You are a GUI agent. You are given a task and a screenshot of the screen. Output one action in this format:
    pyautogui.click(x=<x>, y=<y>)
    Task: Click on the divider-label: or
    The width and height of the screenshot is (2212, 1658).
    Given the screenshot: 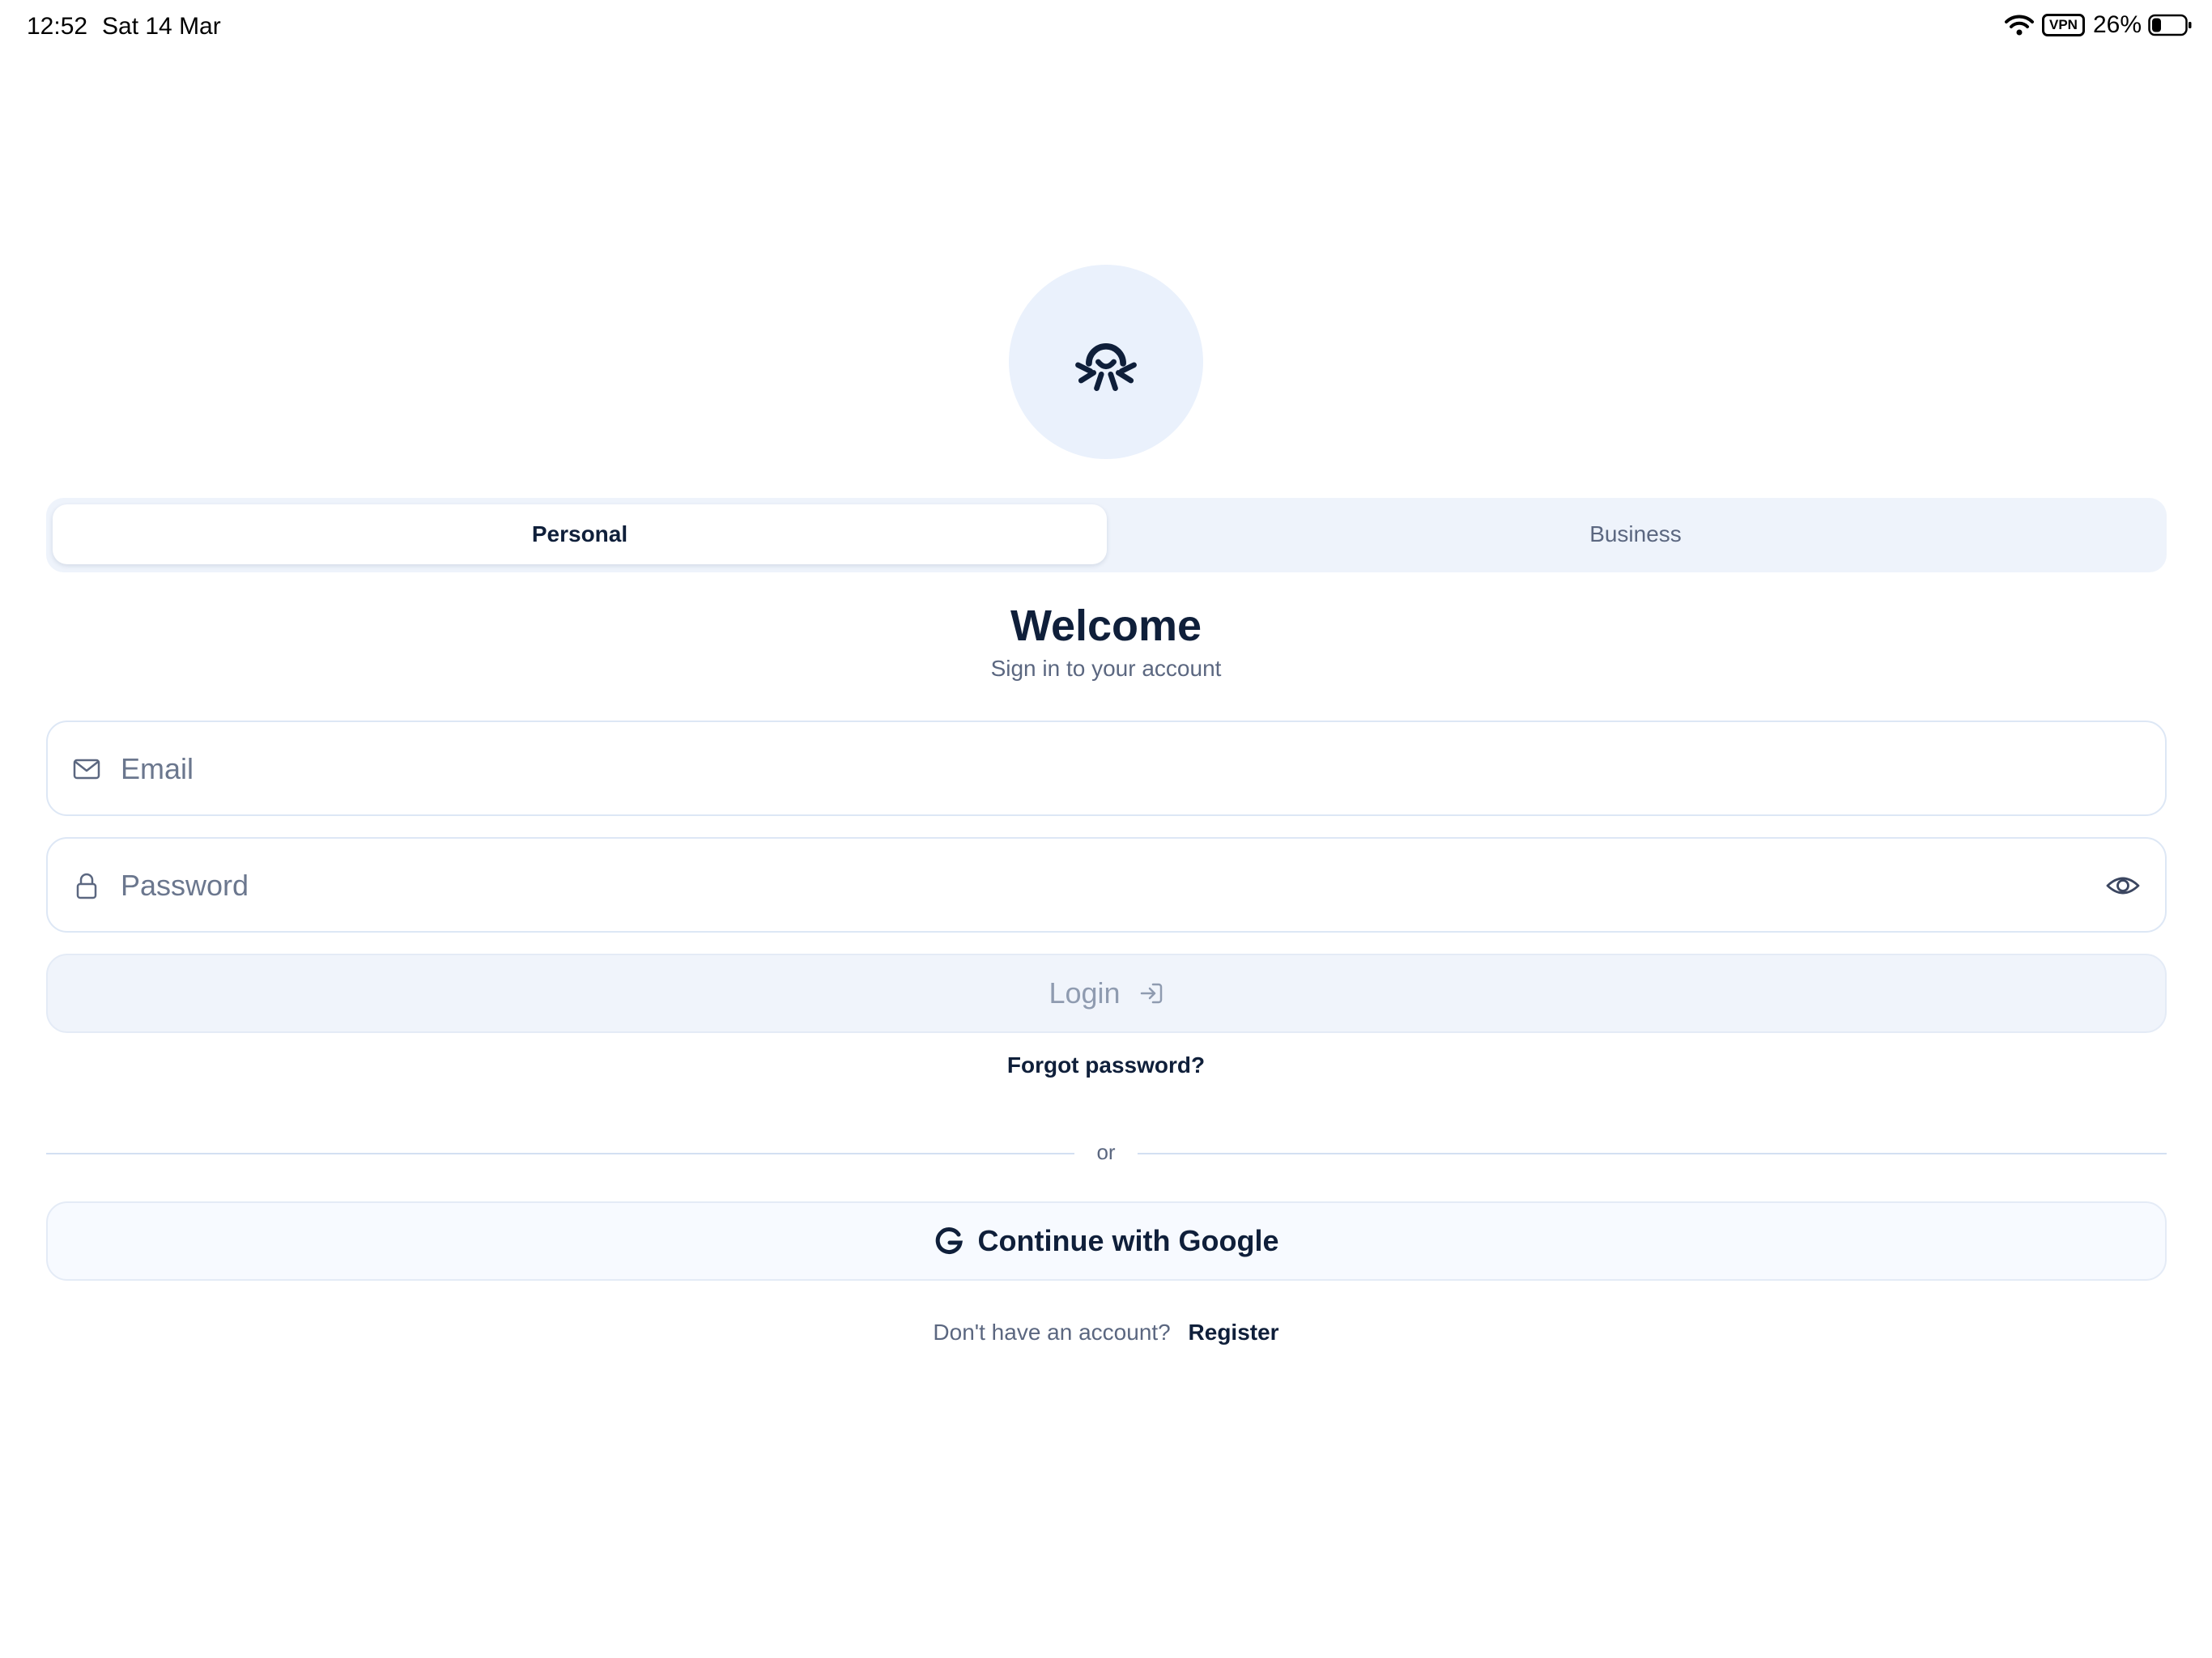 What is the action you would take?
    pyautogui.click(x=1106, y=1152)
    